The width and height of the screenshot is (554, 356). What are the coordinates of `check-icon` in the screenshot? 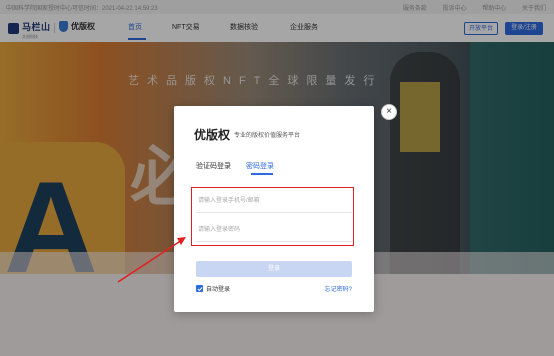 It's located at (199, 288).